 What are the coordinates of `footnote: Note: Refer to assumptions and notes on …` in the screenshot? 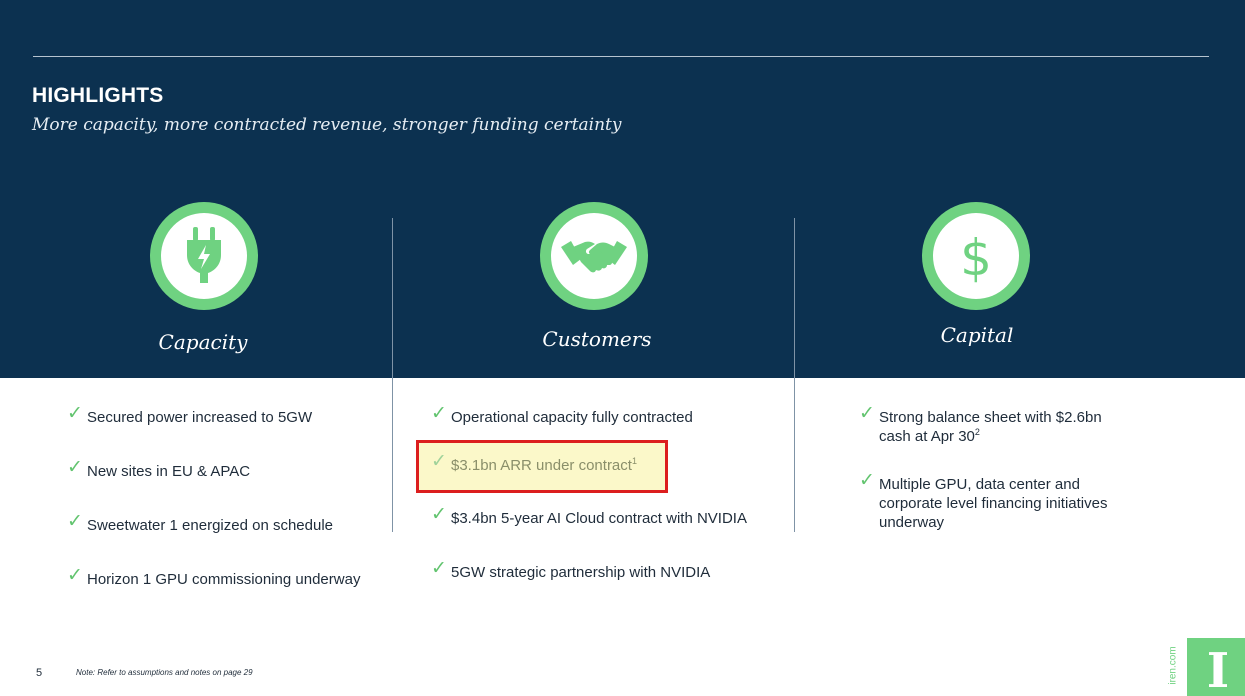 It's located at (164, 672).